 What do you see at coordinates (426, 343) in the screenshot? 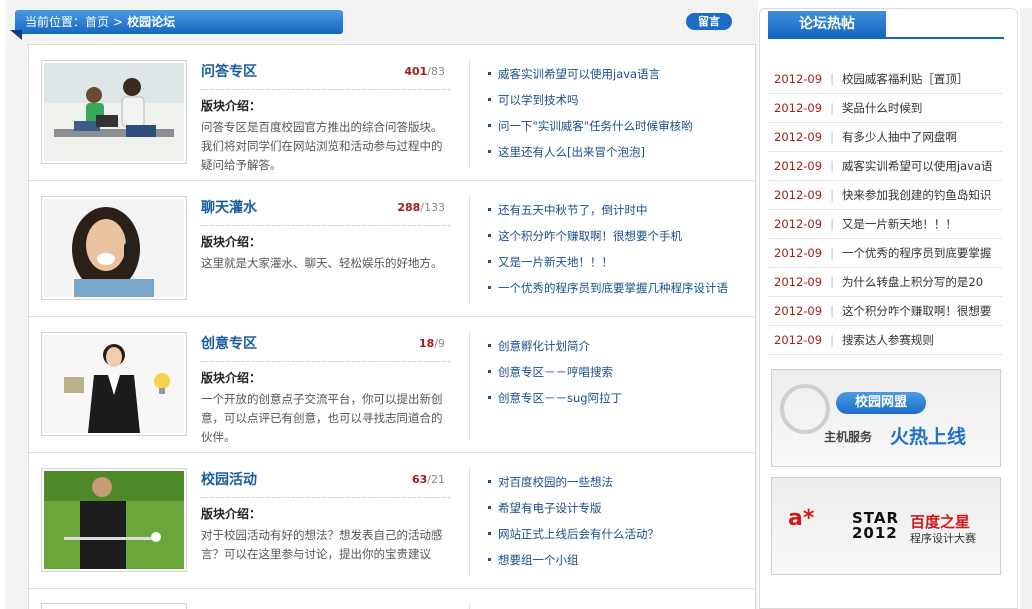
I see `topic-count: 18` at bounding box center [426, 343].